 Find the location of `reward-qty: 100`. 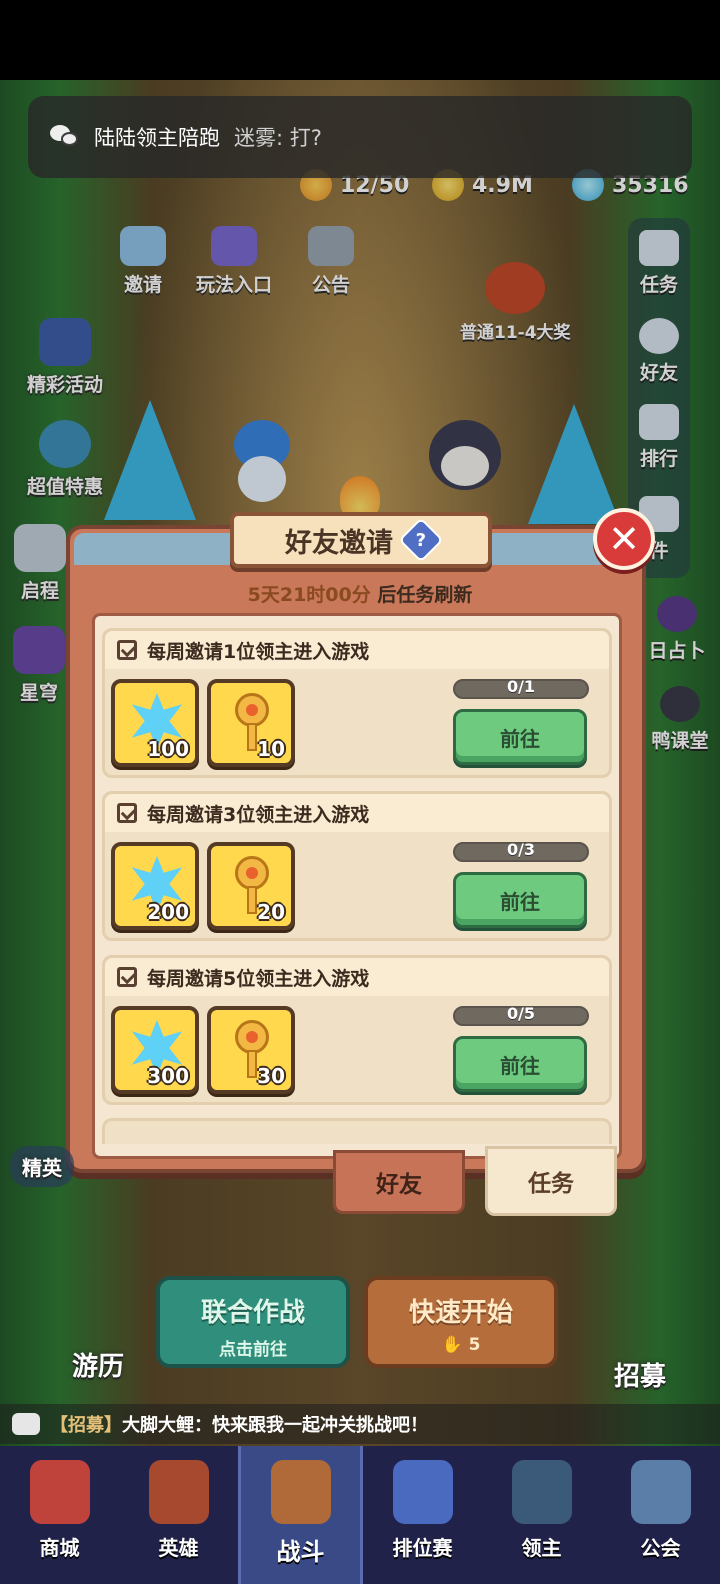

reward-qty: 100 is located at coordinates (168, 749).